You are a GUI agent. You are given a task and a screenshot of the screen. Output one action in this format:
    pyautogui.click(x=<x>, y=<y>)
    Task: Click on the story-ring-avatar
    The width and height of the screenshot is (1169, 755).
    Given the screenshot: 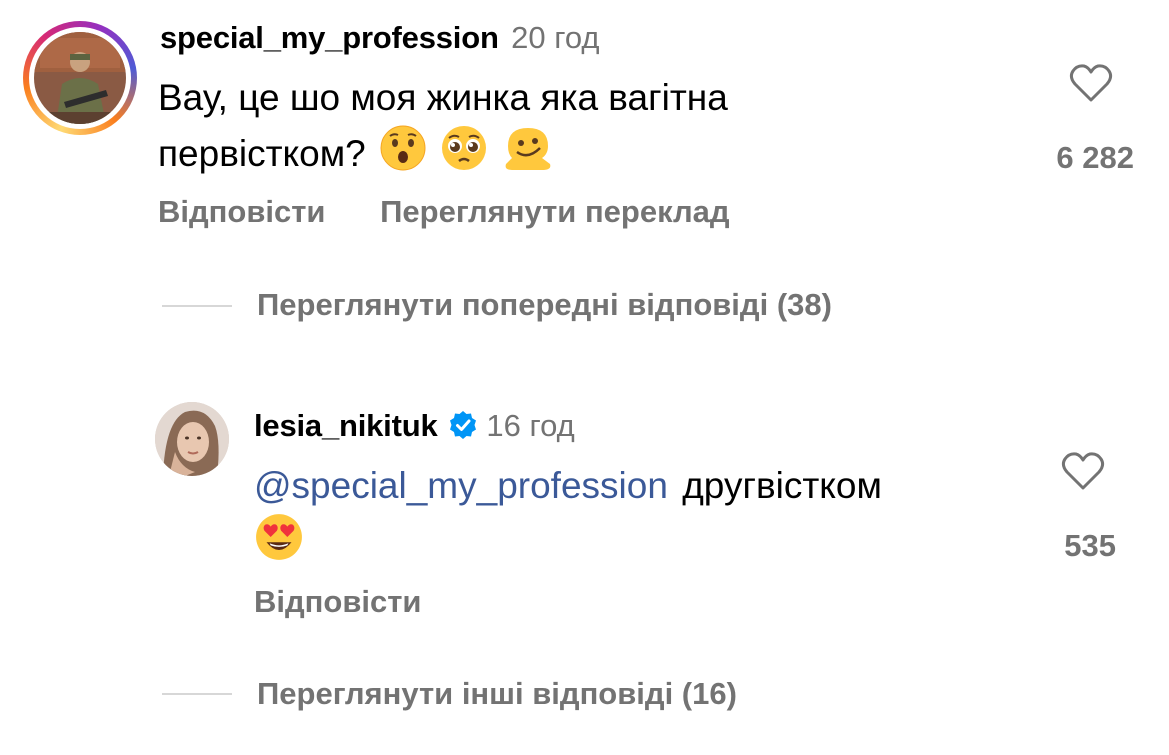 What is the action you would take?
    pyautogui.click(x=80, y=78)
    